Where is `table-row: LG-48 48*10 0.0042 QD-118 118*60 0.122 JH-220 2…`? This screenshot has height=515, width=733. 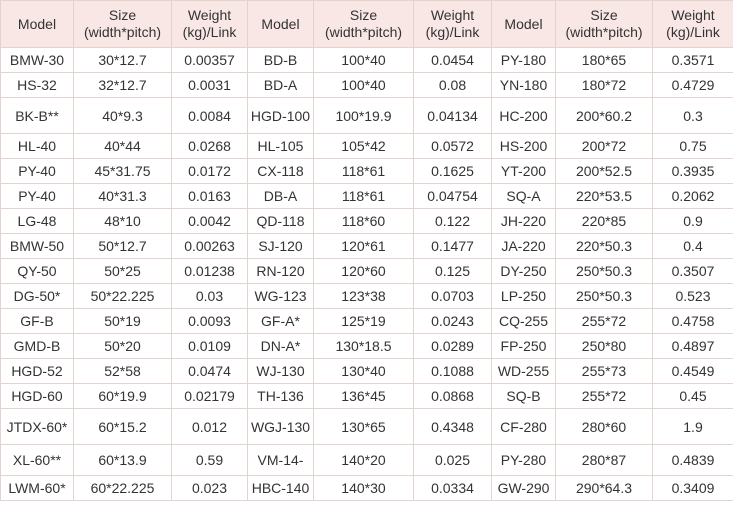
table-row: LG-48 48*10 0.0042 QD-118 118*60 0.122 JH-220 2… is located at coordinates (366, 221).